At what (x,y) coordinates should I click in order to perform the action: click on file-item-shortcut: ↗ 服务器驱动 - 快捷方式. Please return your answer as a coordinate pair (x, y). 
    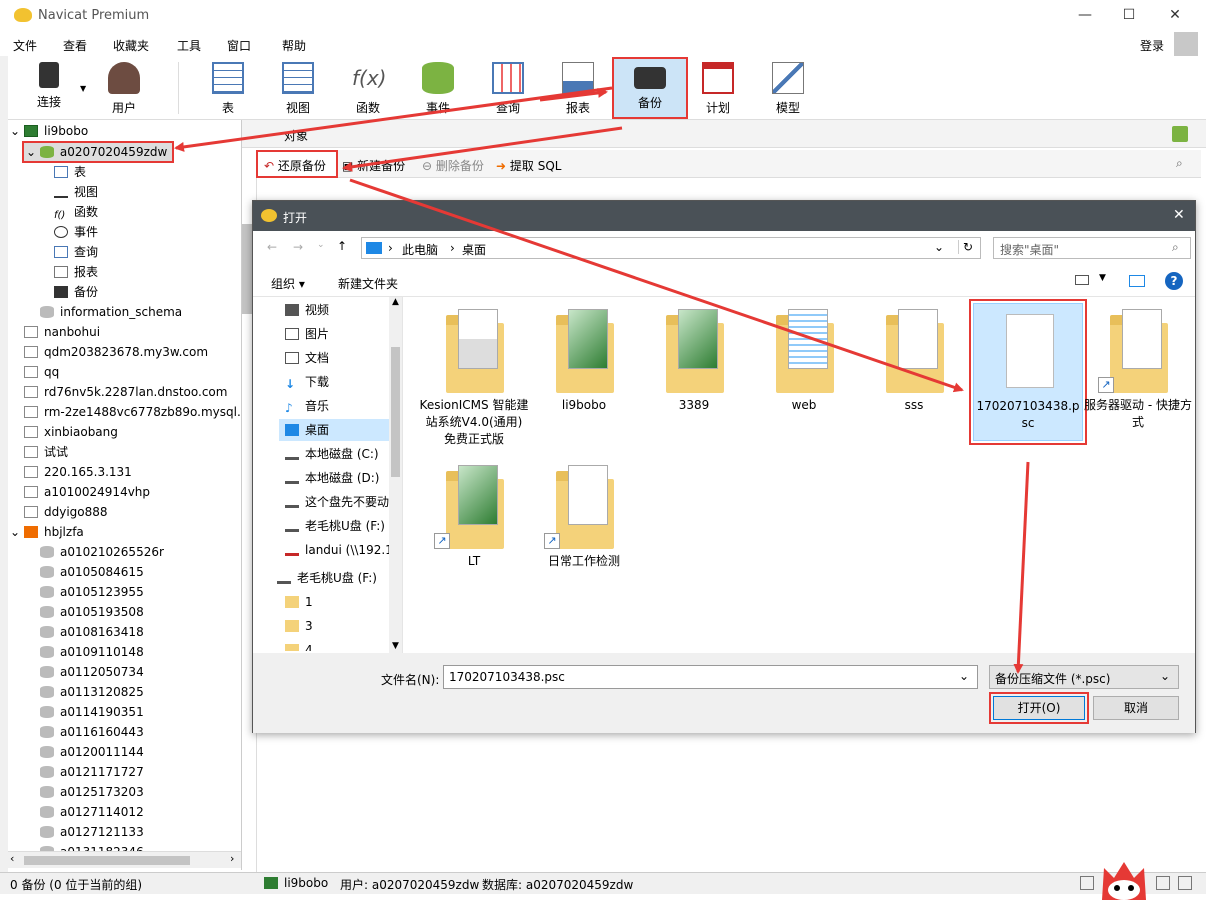
    Looking at the image, I should click on (1138, 367).